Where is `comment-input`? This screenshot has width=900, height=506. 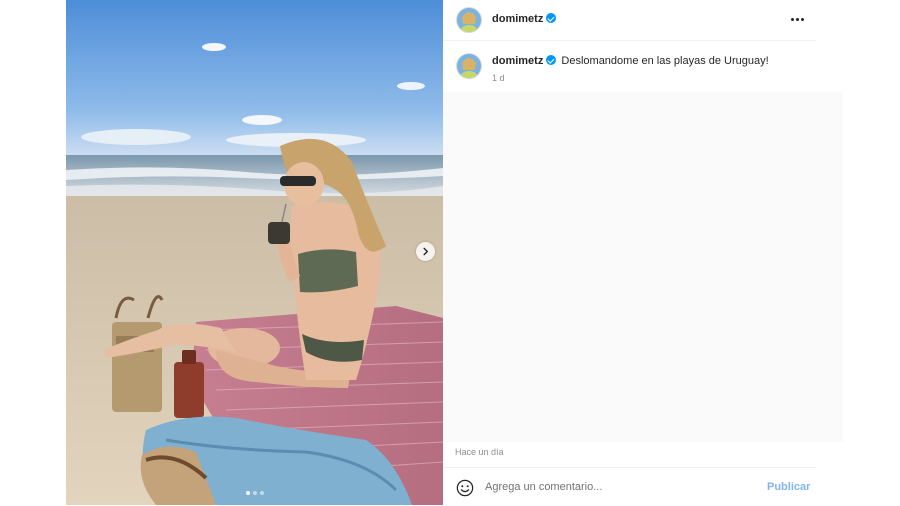
comment-input is located at coordinates (620, 487).